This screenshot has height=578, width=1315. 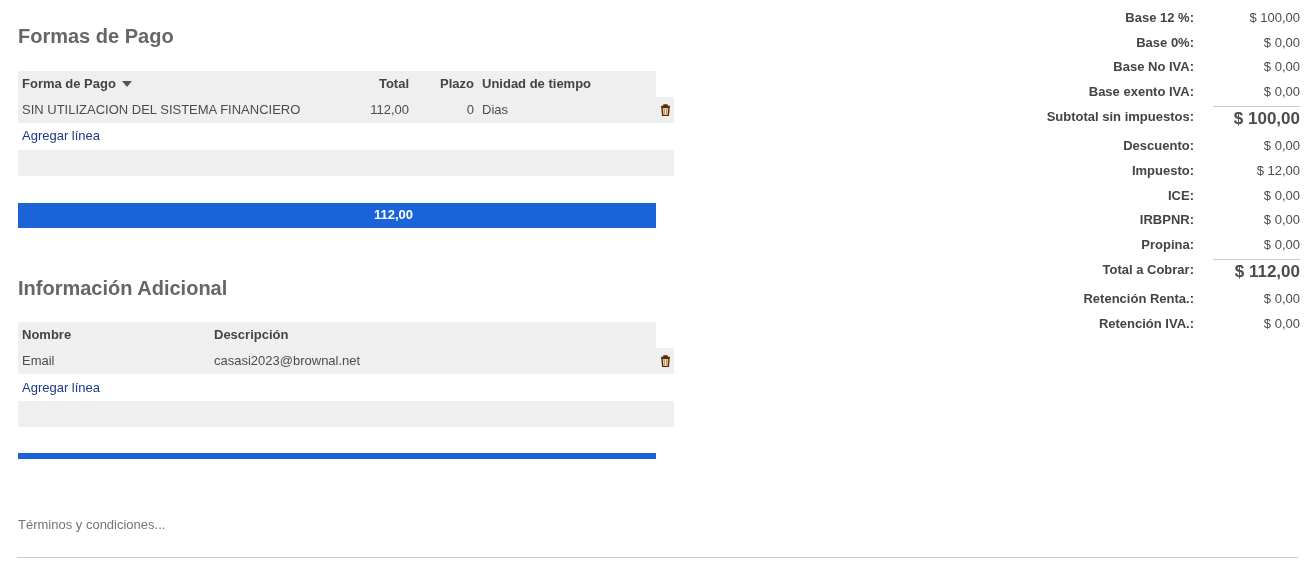 What do you see at coordinates (433, 335) in the screenshot?
I see `column-header: Descripción` at bounding box center [433, 335].